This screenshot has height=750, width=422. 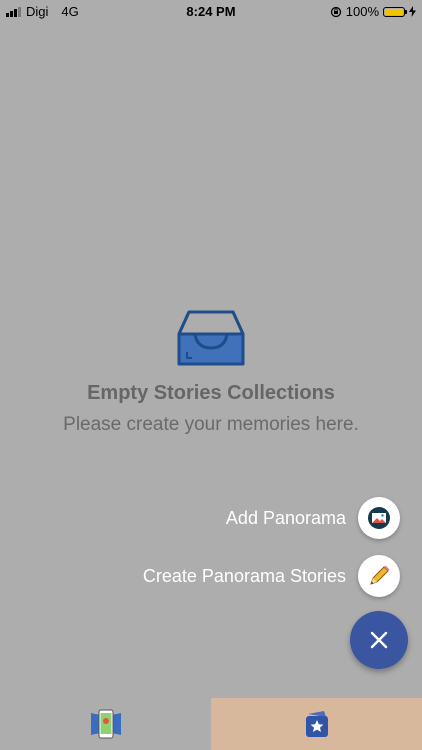 I want to click on create-stories-button, so click(x=379, y=576).